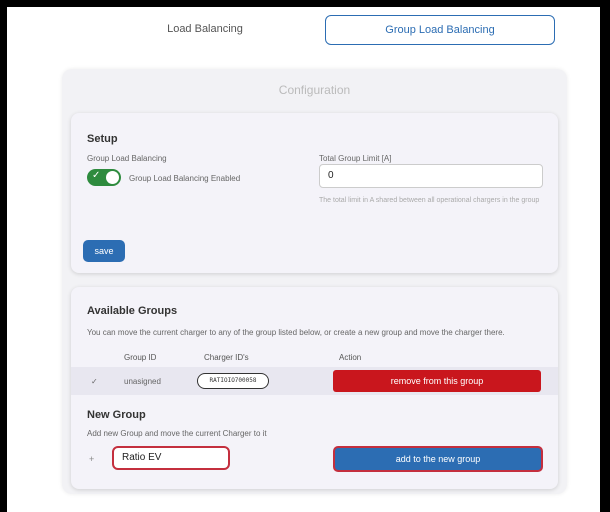  Describe the element at coordinates (185, 178) in the screenshot. I see `toggle-label: Group Load Balancing Enabled` at that location.